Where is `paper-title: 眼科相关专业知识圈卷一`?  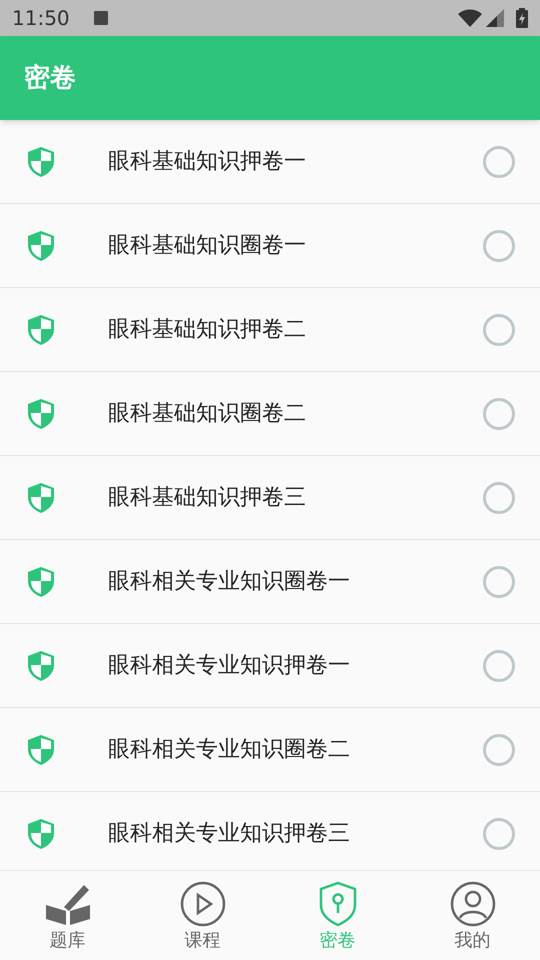 paper-title: 眼科相关专业知识圈卷一 is located at coordinates (229, 582).